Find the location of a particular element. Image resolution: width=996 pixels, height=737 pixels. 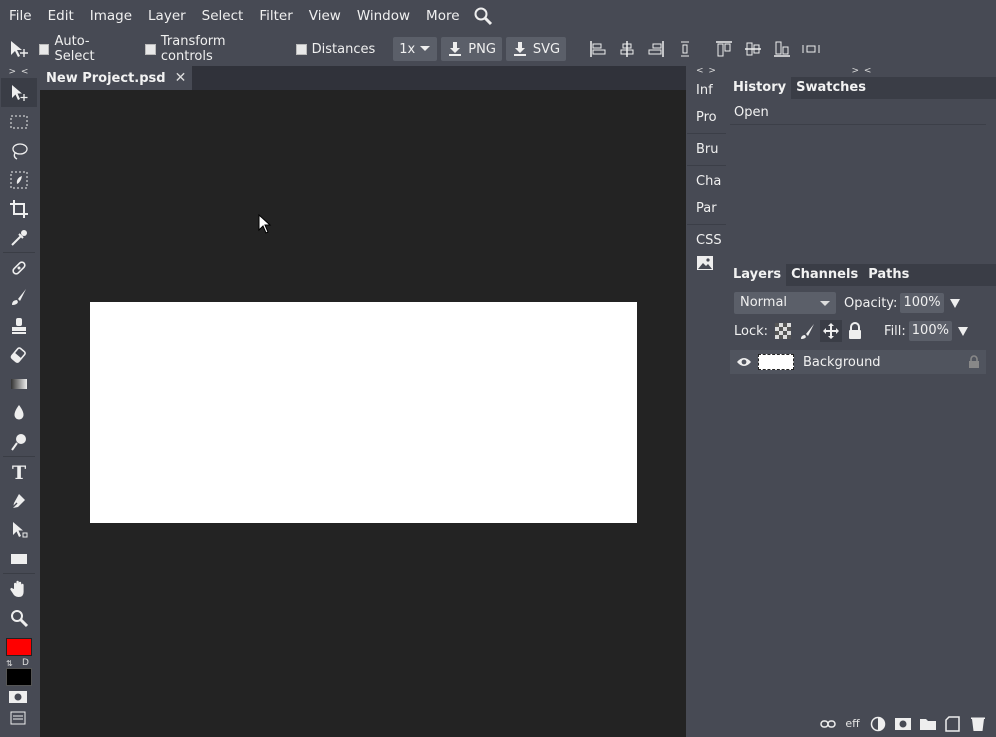

menu-file: File is located at coordinates (20, 16).